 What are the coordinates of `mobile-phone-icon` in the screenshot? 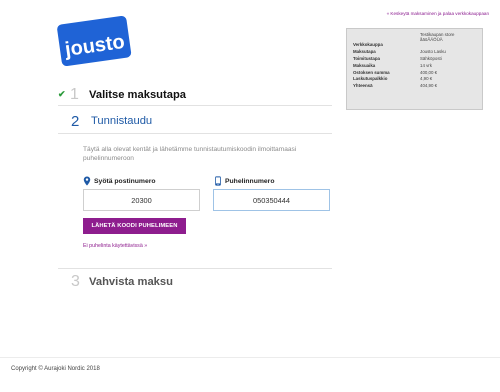 It's located at (218, 181).